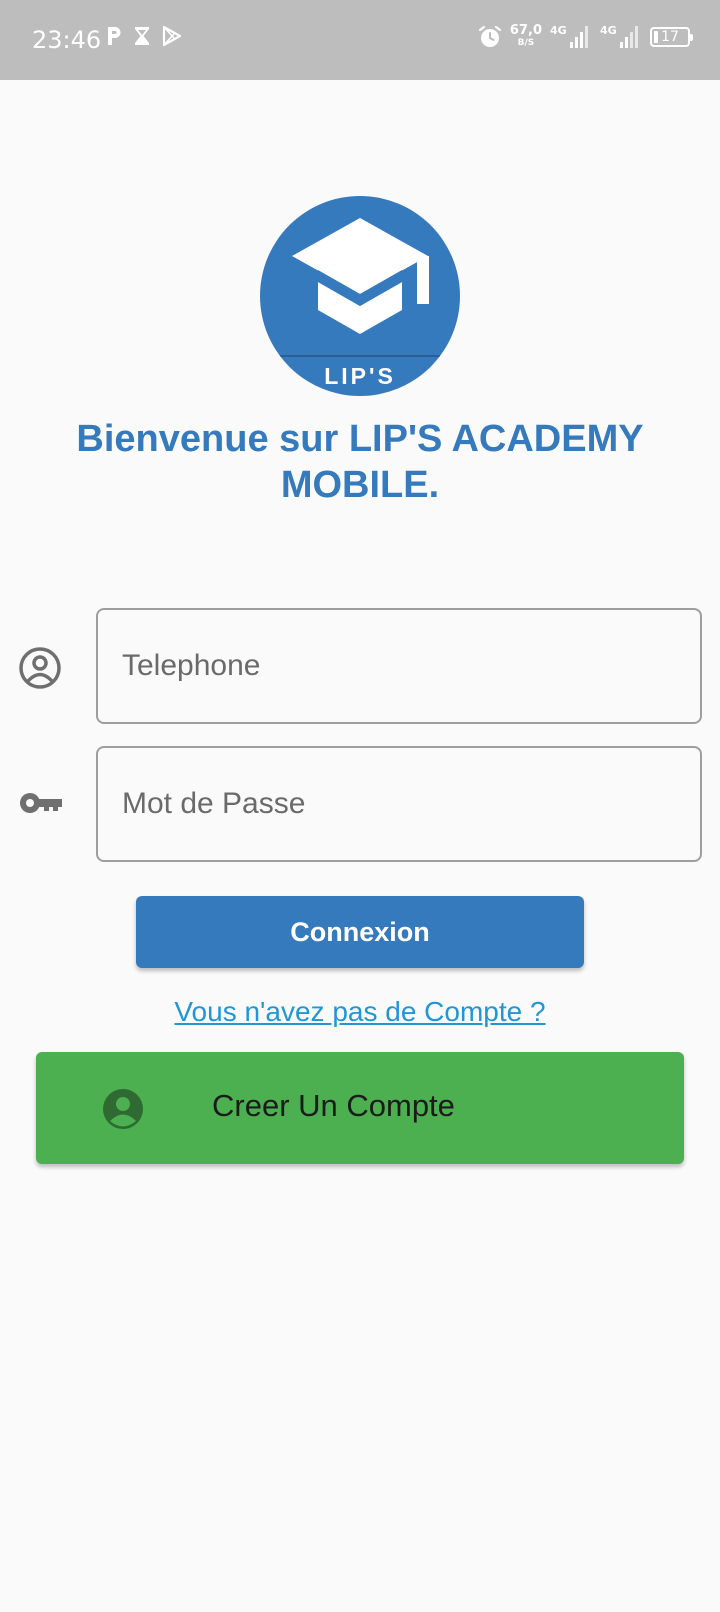  Describe the element at coordinates (399, 804) in the screenshot. I see `password-input` at that location.